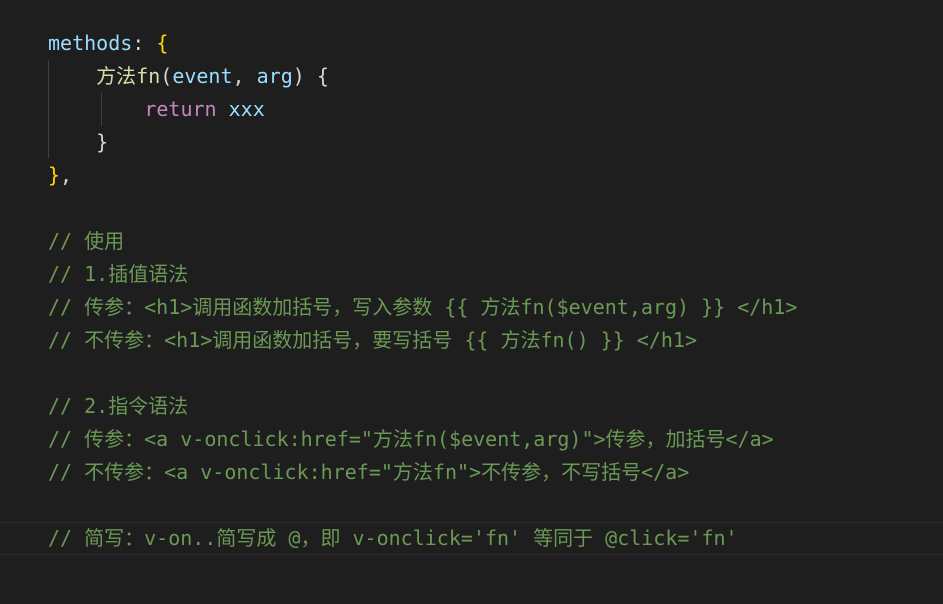  I want to click on token-kw-prop: methods, so click(90, 43).